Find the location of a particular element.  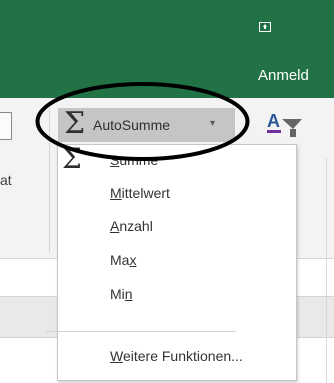

menu-item-count-label: Anzahl is located at coordinates (131, 226).